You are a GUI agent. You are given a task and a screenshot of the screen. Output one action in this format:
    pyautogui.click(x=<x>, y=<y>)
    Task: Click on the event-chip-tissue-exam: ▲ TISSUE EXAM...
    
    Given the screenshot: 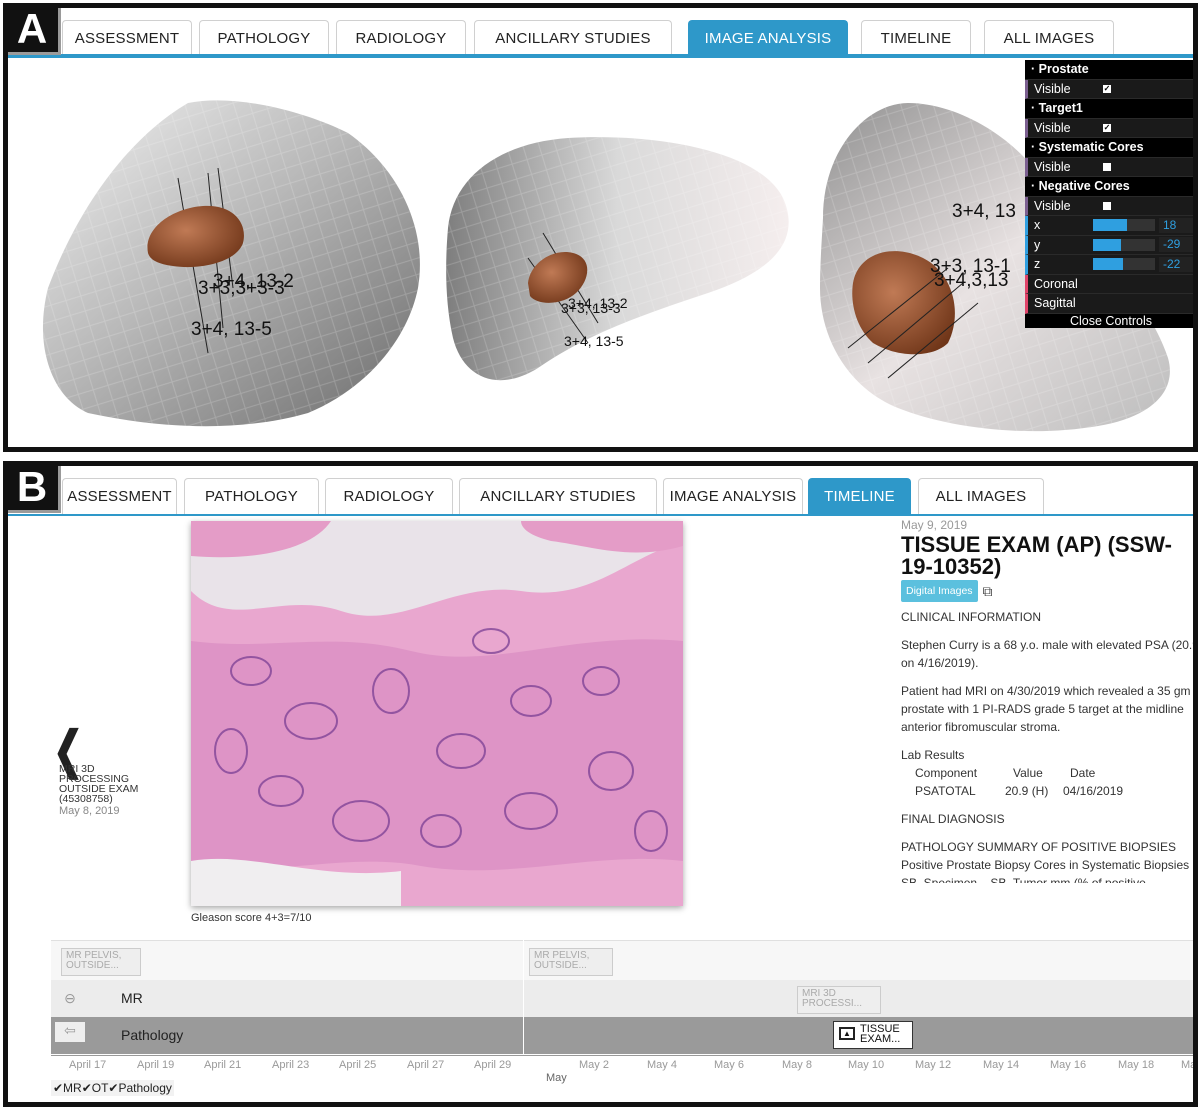 What is the action you would take?
    pyautogui.click(x=873, y=1035)
    